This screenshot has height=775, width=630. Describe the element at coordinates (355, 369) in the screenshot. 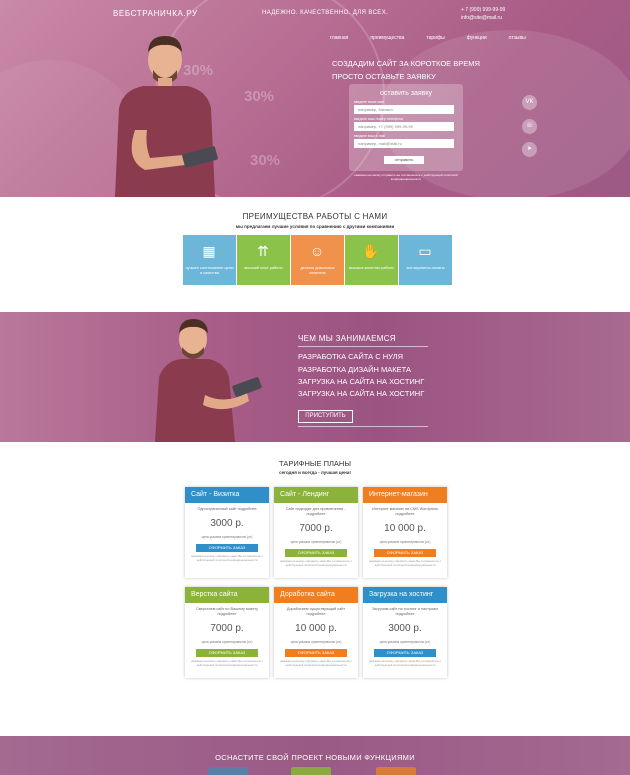

I see `service-item: РАЗРАБОТКА ДИЗАЙН МАКЕТА` at that location.